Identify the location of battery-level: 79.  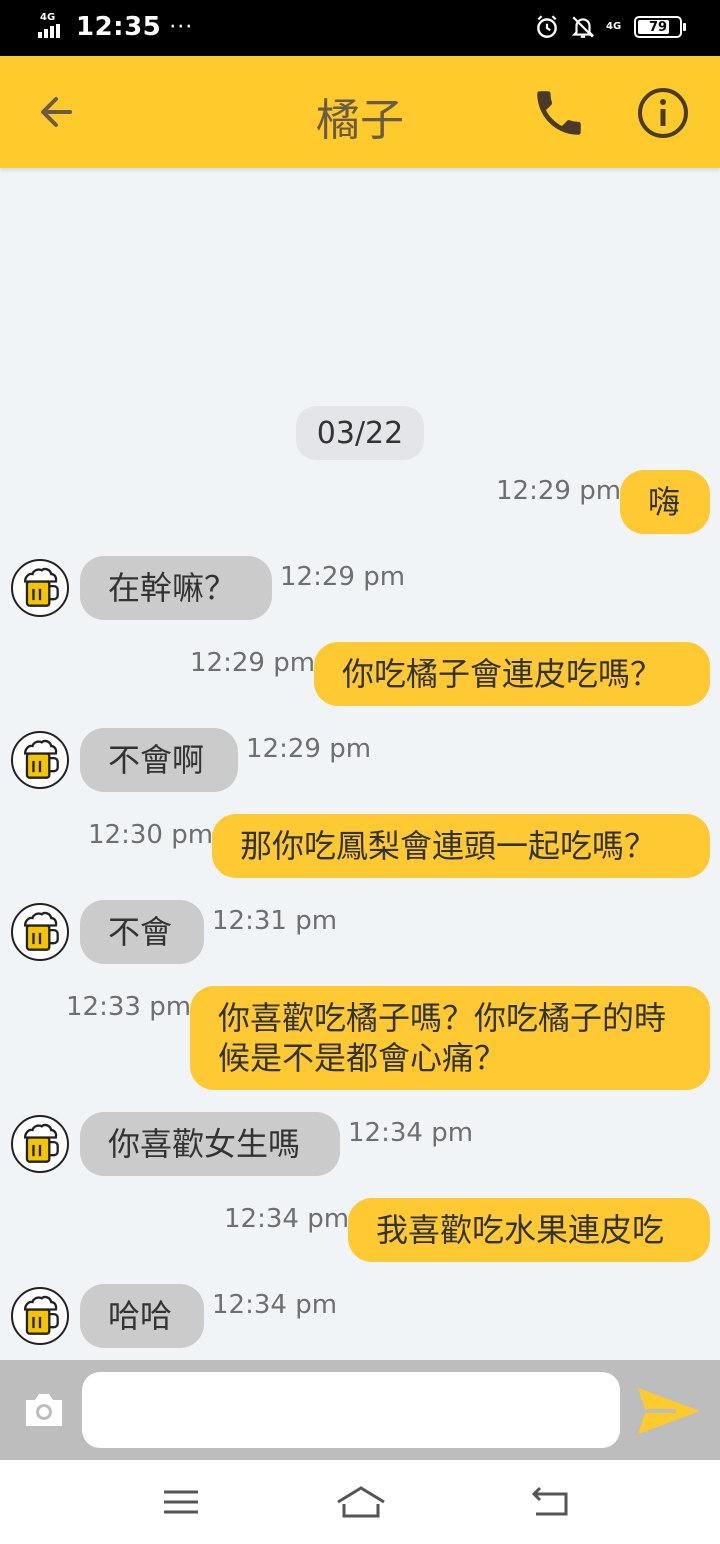
(658, 27).